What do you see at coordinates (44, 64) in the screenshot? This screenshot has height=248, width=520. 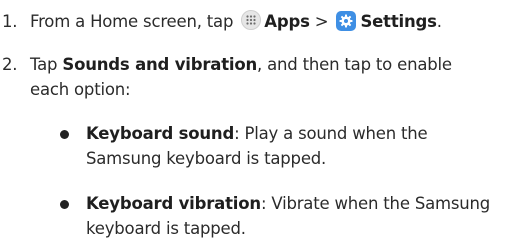 I see `step-2-prefix: Tap` at bounding box center [44, 64].